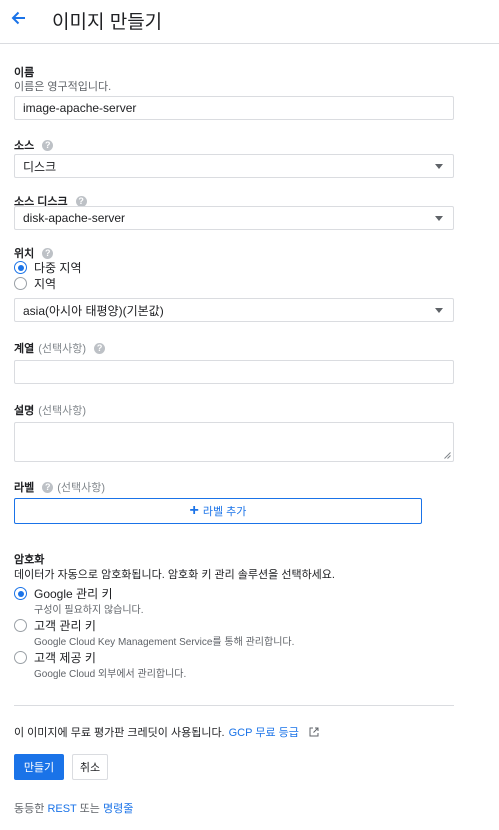  What do you see at coordinates (40, 166) in the screenshot?
I see `source-select-value: 디스크` at bounding box center [40, 166].